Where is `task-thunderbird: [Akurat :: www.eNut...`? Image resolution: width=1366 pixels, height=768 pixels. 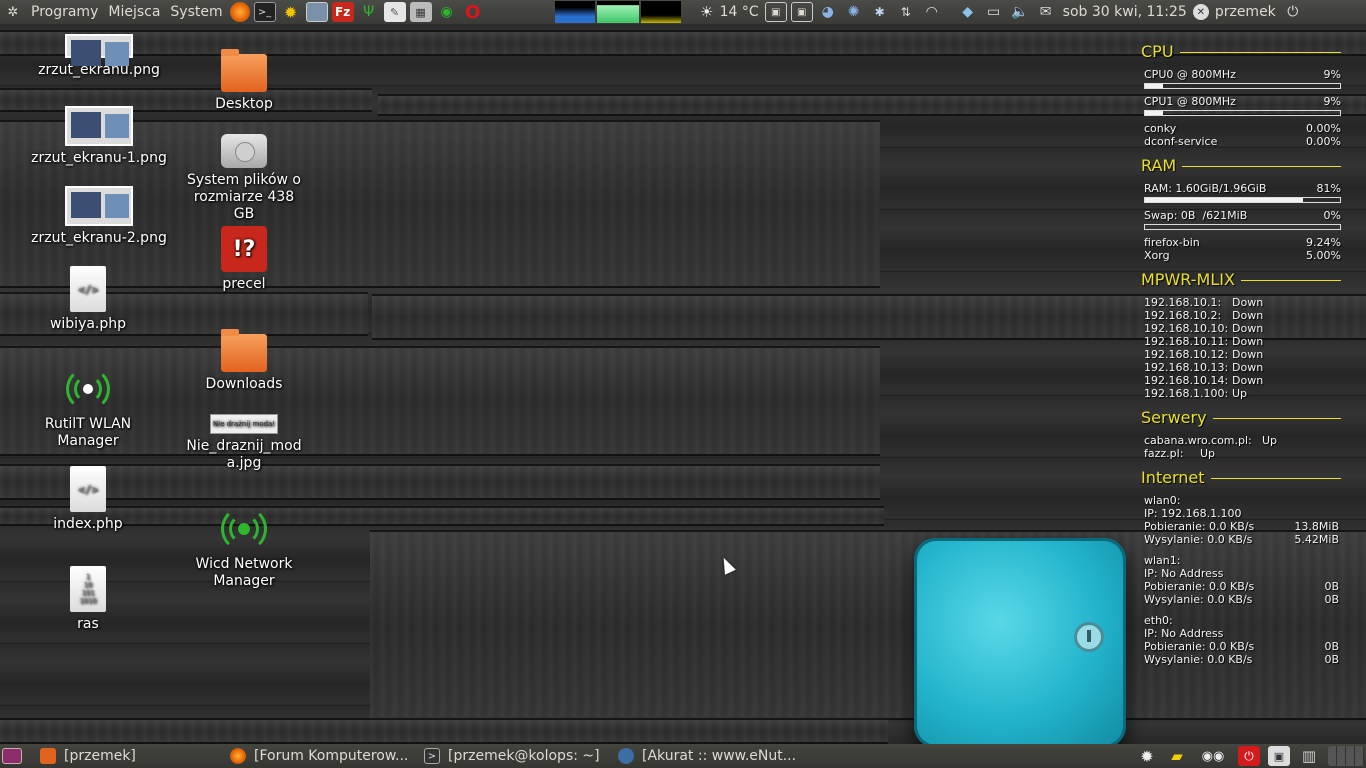
task-thunderbird: [Akurat :: www.eNut... is located at coordinates (710, 756).